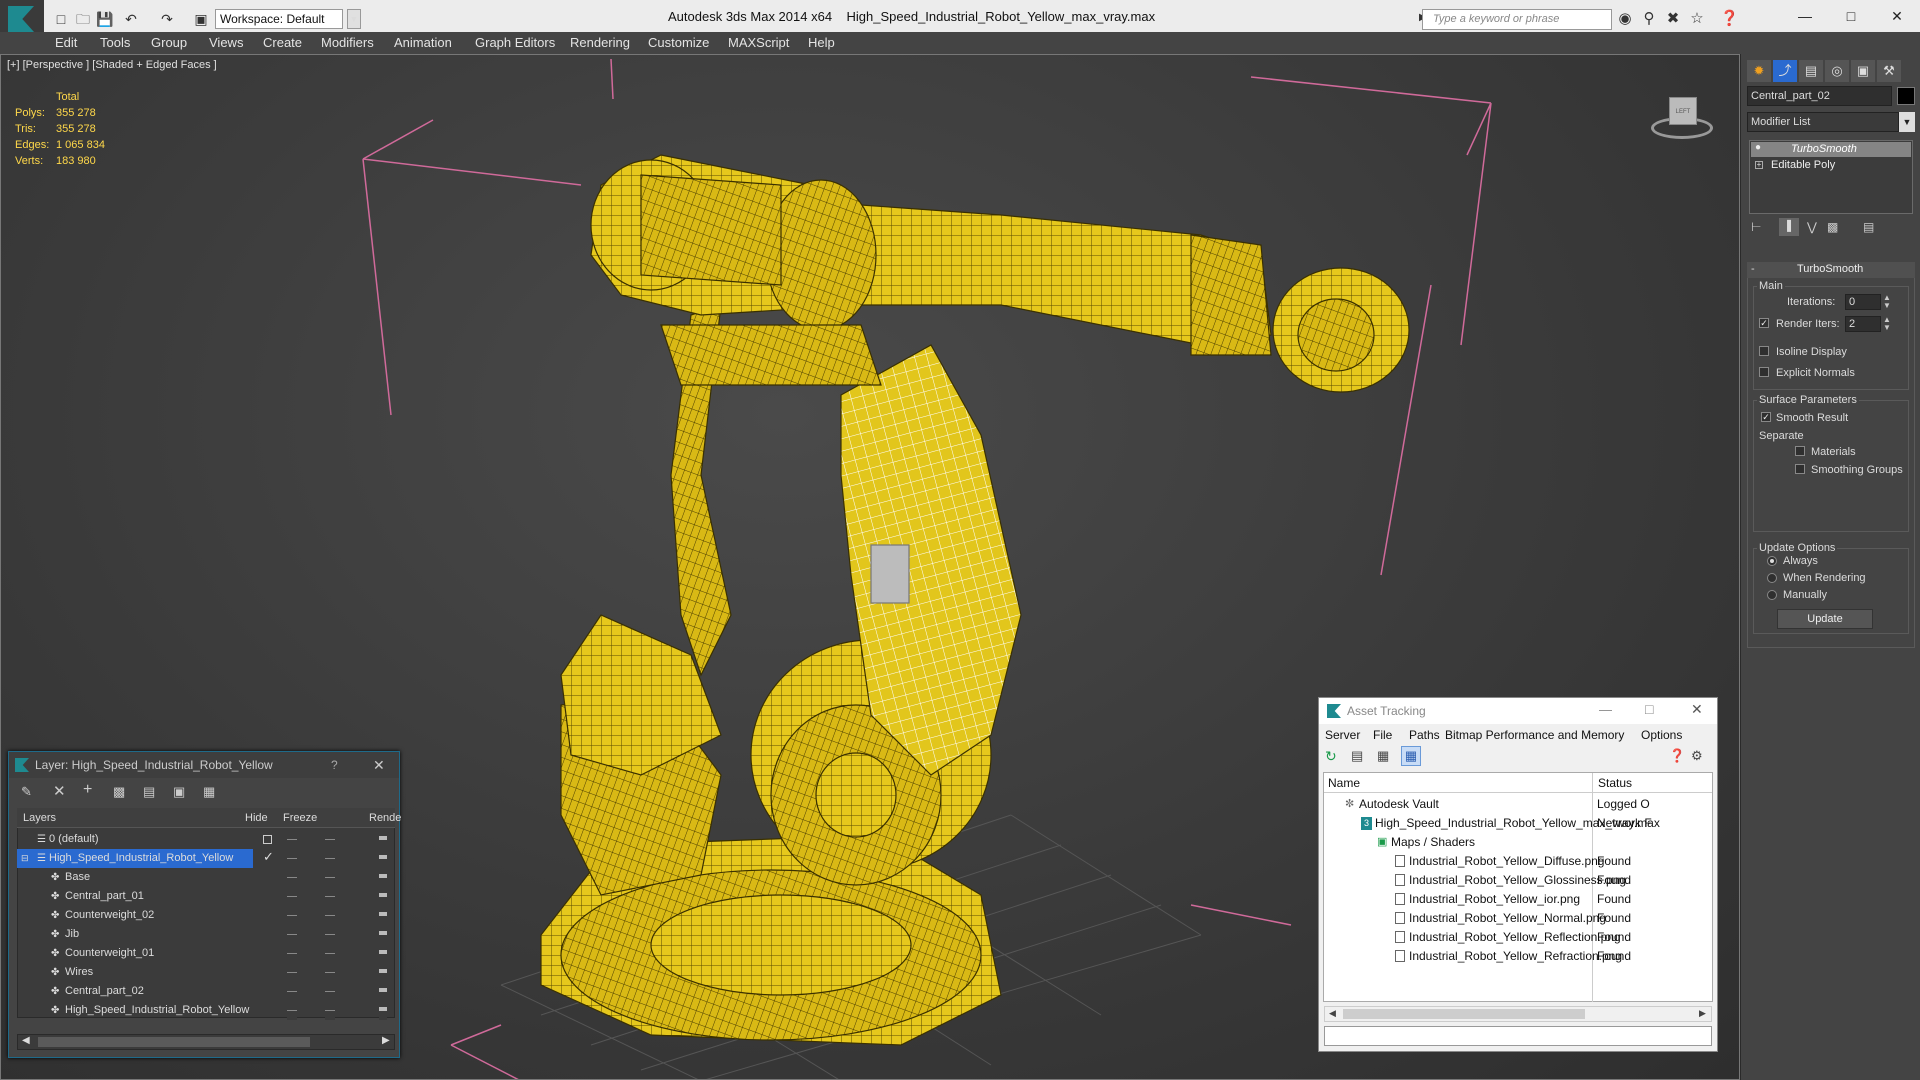  Describe the element at coordinates (1889, 71) in the screenshot. I see `utilities-tab-icon: ⚒` at that location.